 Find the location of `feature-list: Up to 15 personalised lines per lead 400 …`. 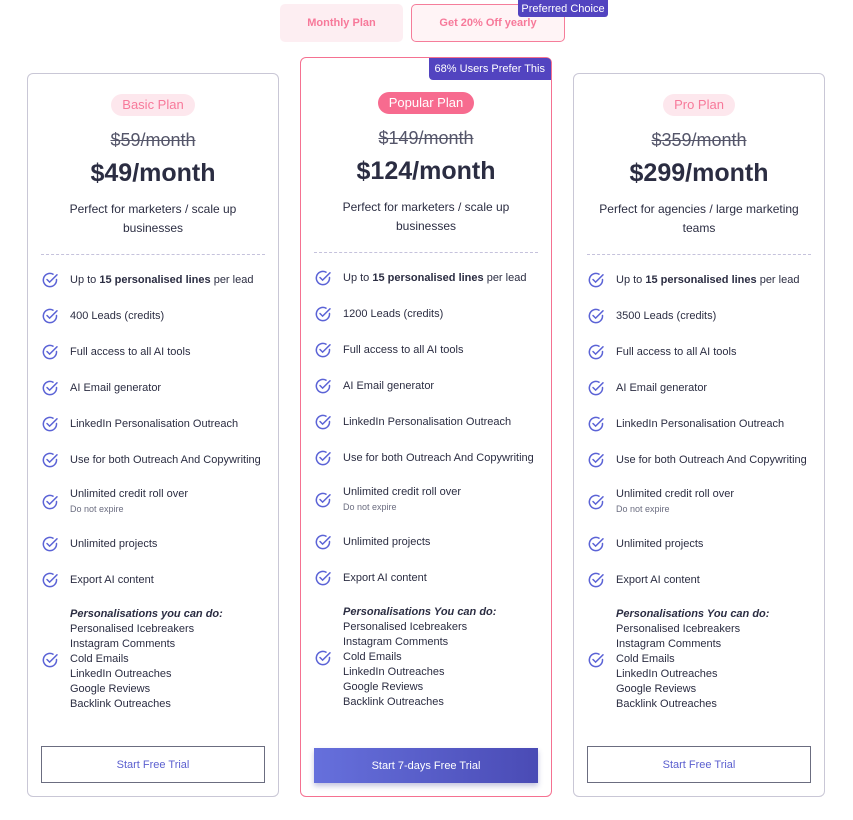

feature-list: Up to 15 personalised lines per lead 400 … is located at coordinates (153, 491).